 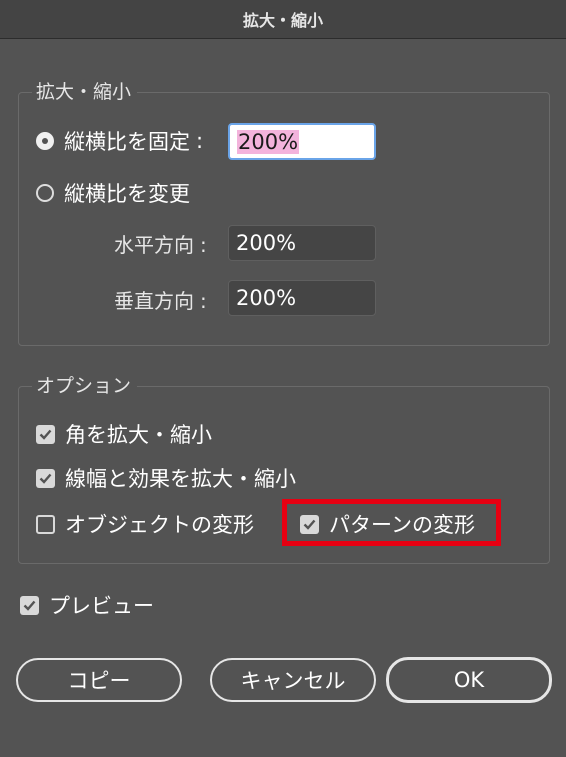 I want to click on horizontal-input: 200%, so click(x=302, y=243).